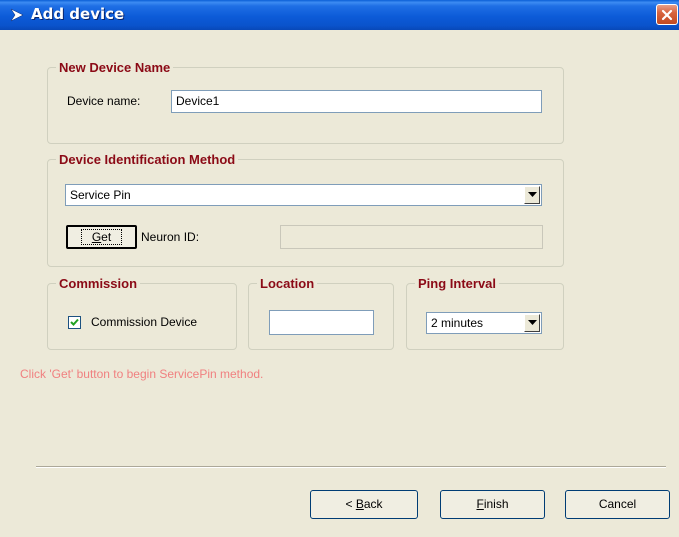  Describe the element at coordinates (104, 101) in the screenshot. I see `device-name-label: Device name:` at that location.